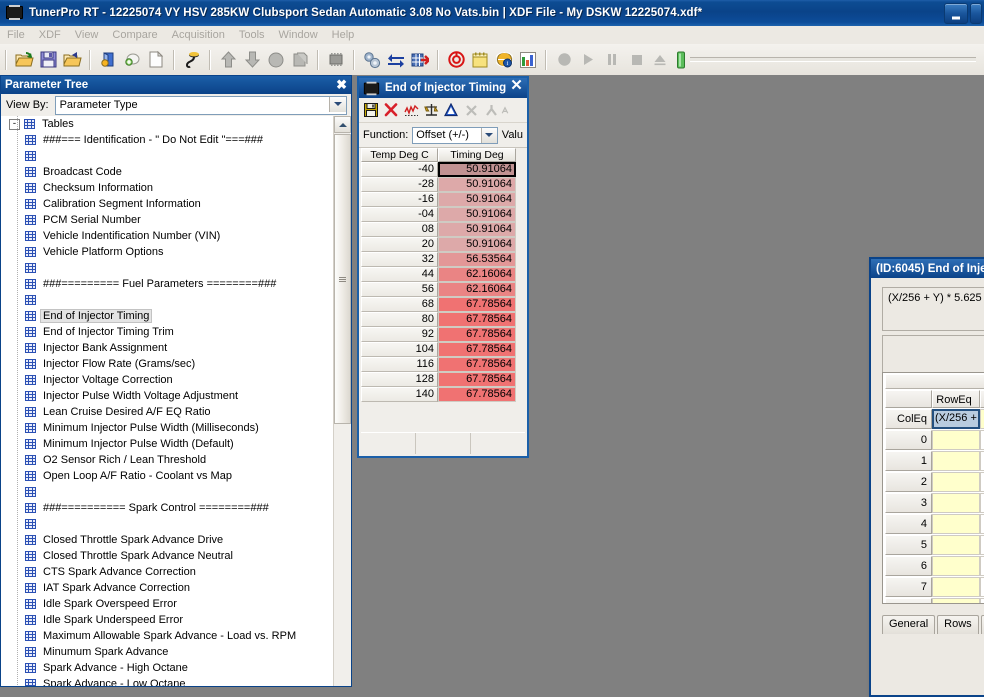 Image resolution: width=984 pixels, height=697 pixels. Describe the element at coordinates (399, 334) in the screenshot. I see `table-axis-cell: 92` at that location.